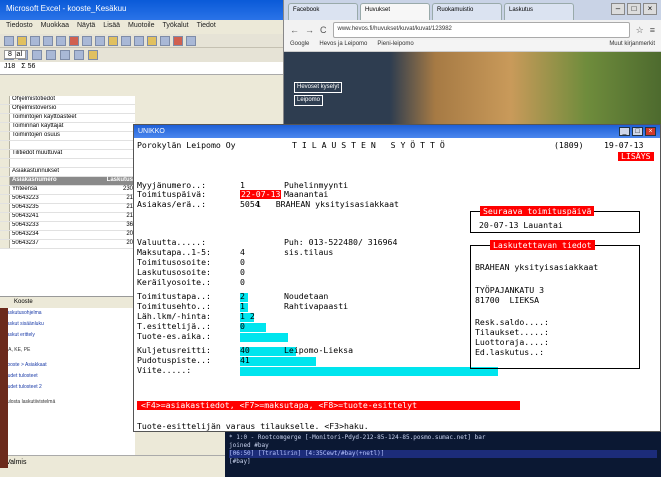 This screenshot has width=661, height=477. Describe the element at coordinates (176, 27) in the screenshot. I see `menu-item: Työkalut` at that location.